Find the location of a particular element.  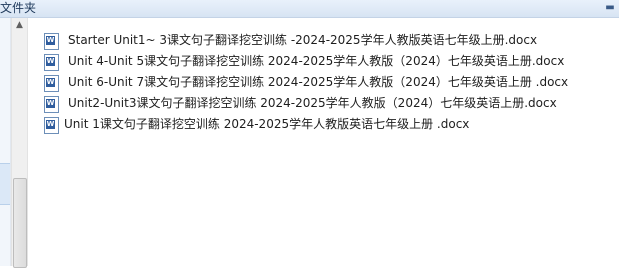

navigation-pane is located at coordinates (5, 142).